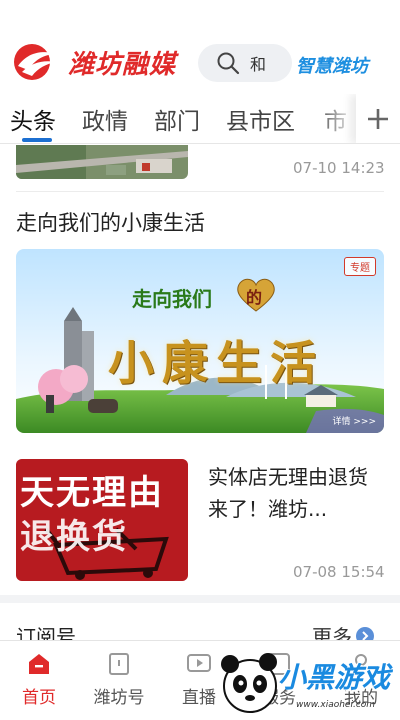 The width and height of the screenshot is (400, 720). What do you see at coordinates (119, 698) in the screenshot?
I see `nav-label: 潍坊号` at bounding box center [119, 698].